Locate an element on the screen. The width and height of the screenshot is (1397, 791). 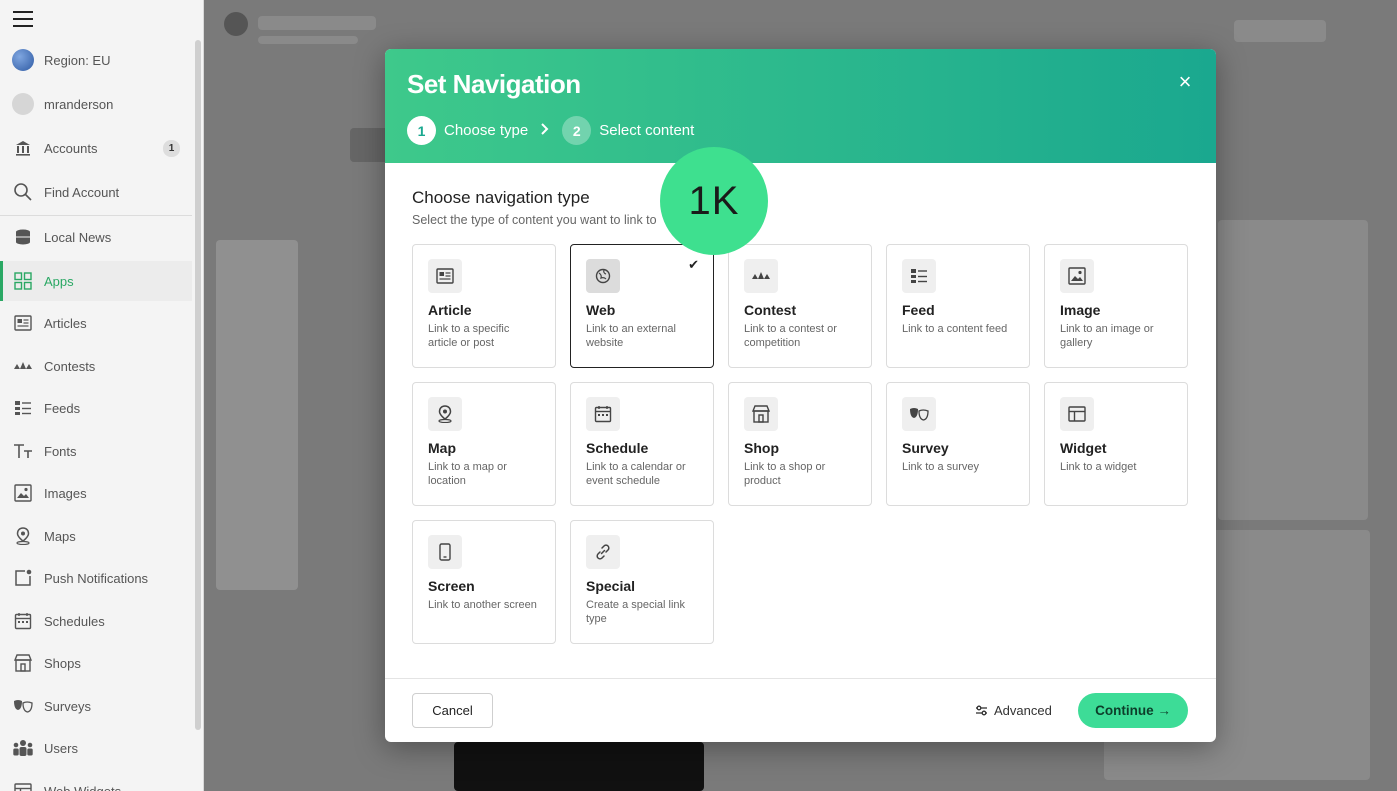
step-1-number: 1 is located at coordinates (421, 130).